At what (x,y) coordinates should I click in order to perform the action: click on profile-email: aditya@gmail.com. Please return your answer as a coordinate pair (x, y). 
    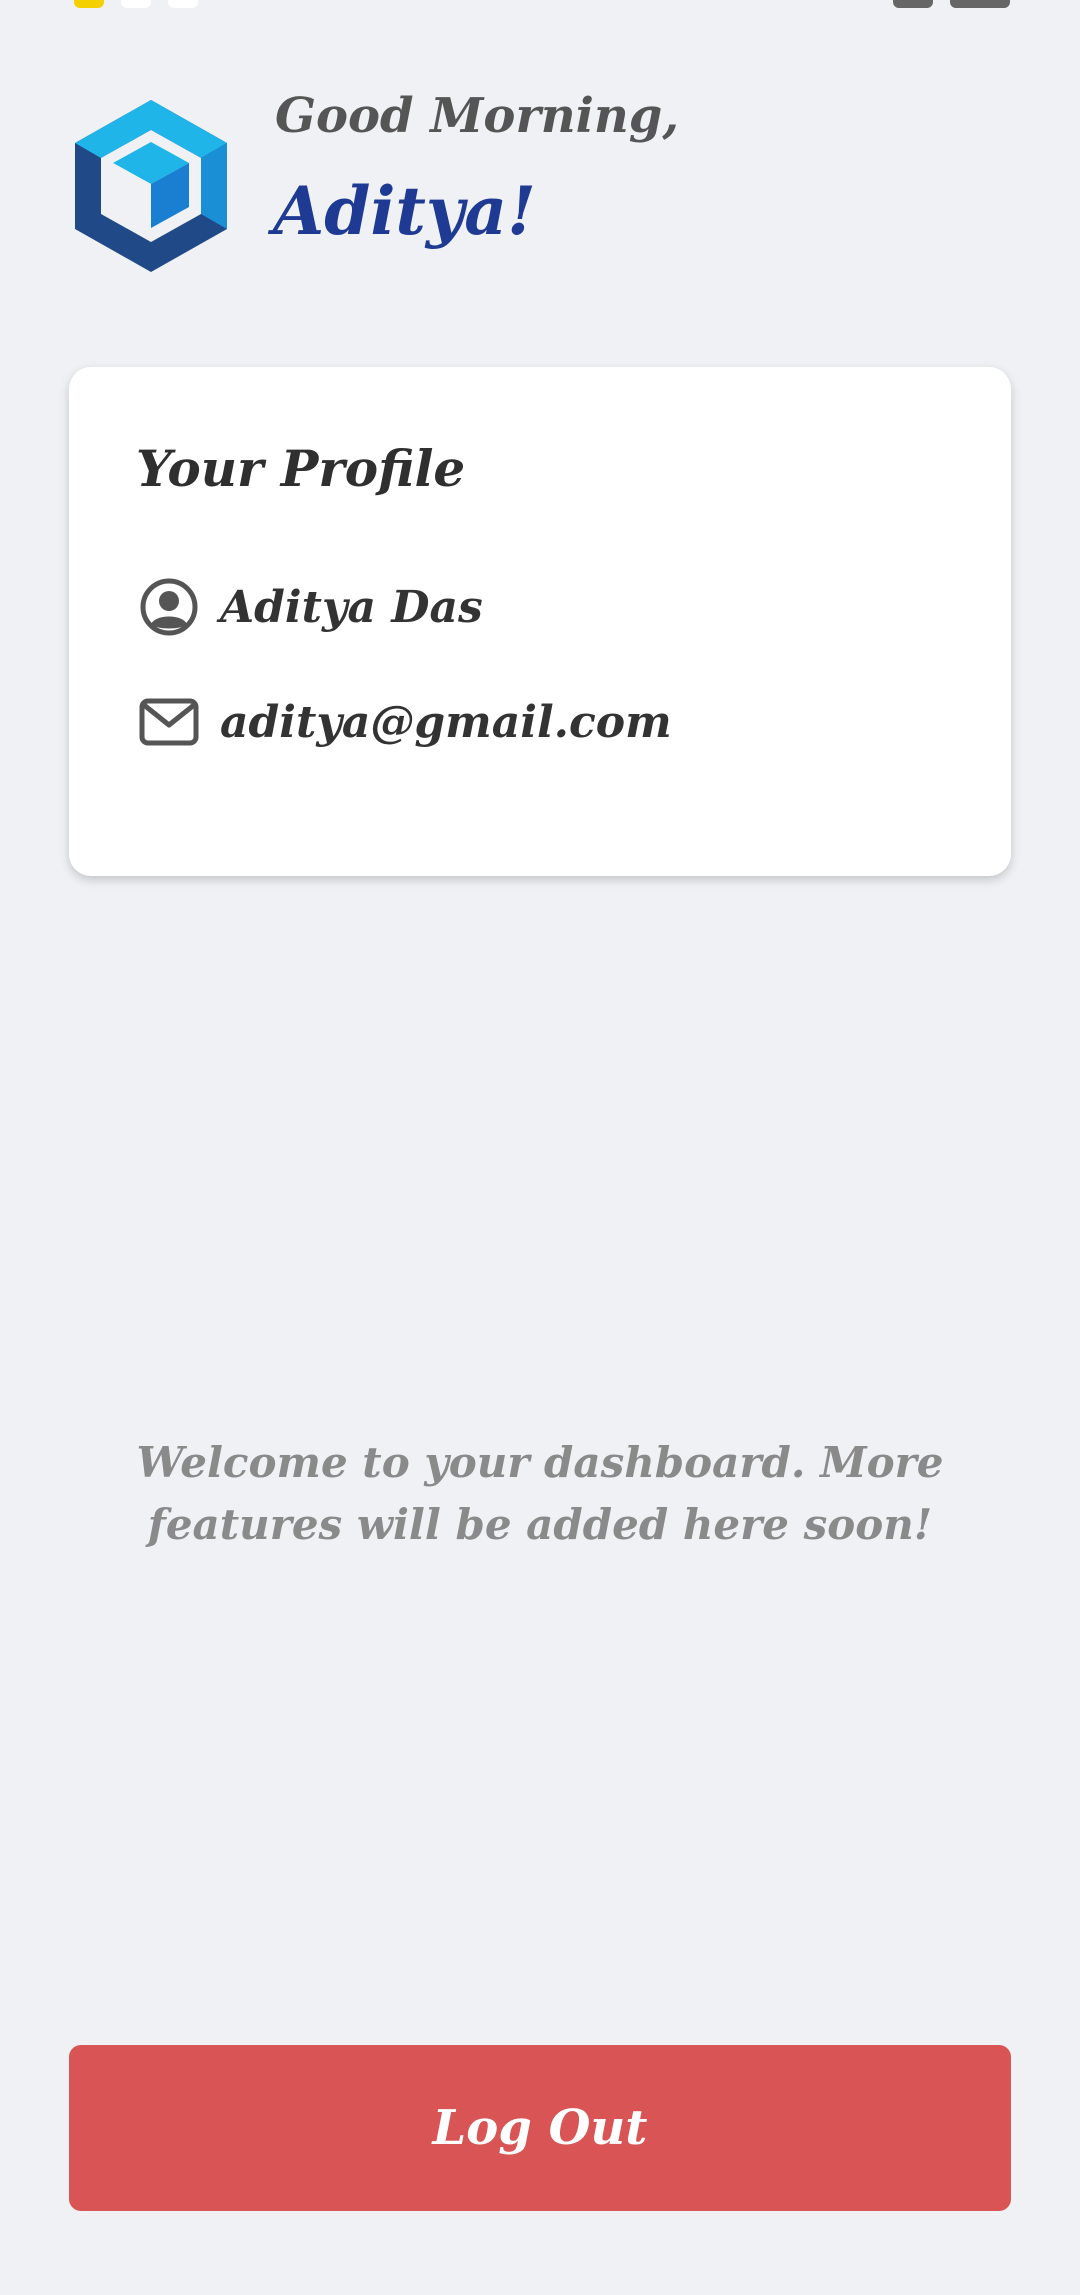
    Looking at the image, I should click on (446, 722).